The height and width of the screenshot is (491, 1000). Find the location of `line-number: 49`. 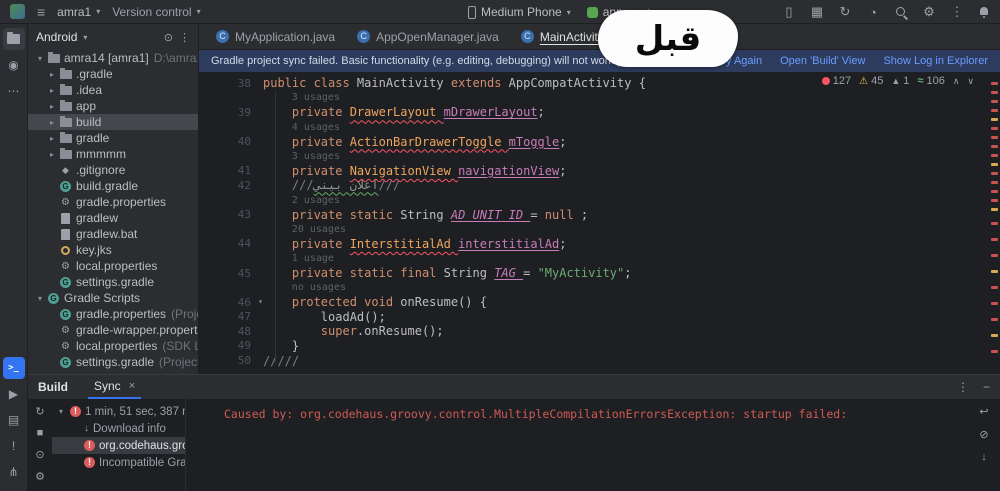

line-number: 49 is located at coordinates (231, 345).